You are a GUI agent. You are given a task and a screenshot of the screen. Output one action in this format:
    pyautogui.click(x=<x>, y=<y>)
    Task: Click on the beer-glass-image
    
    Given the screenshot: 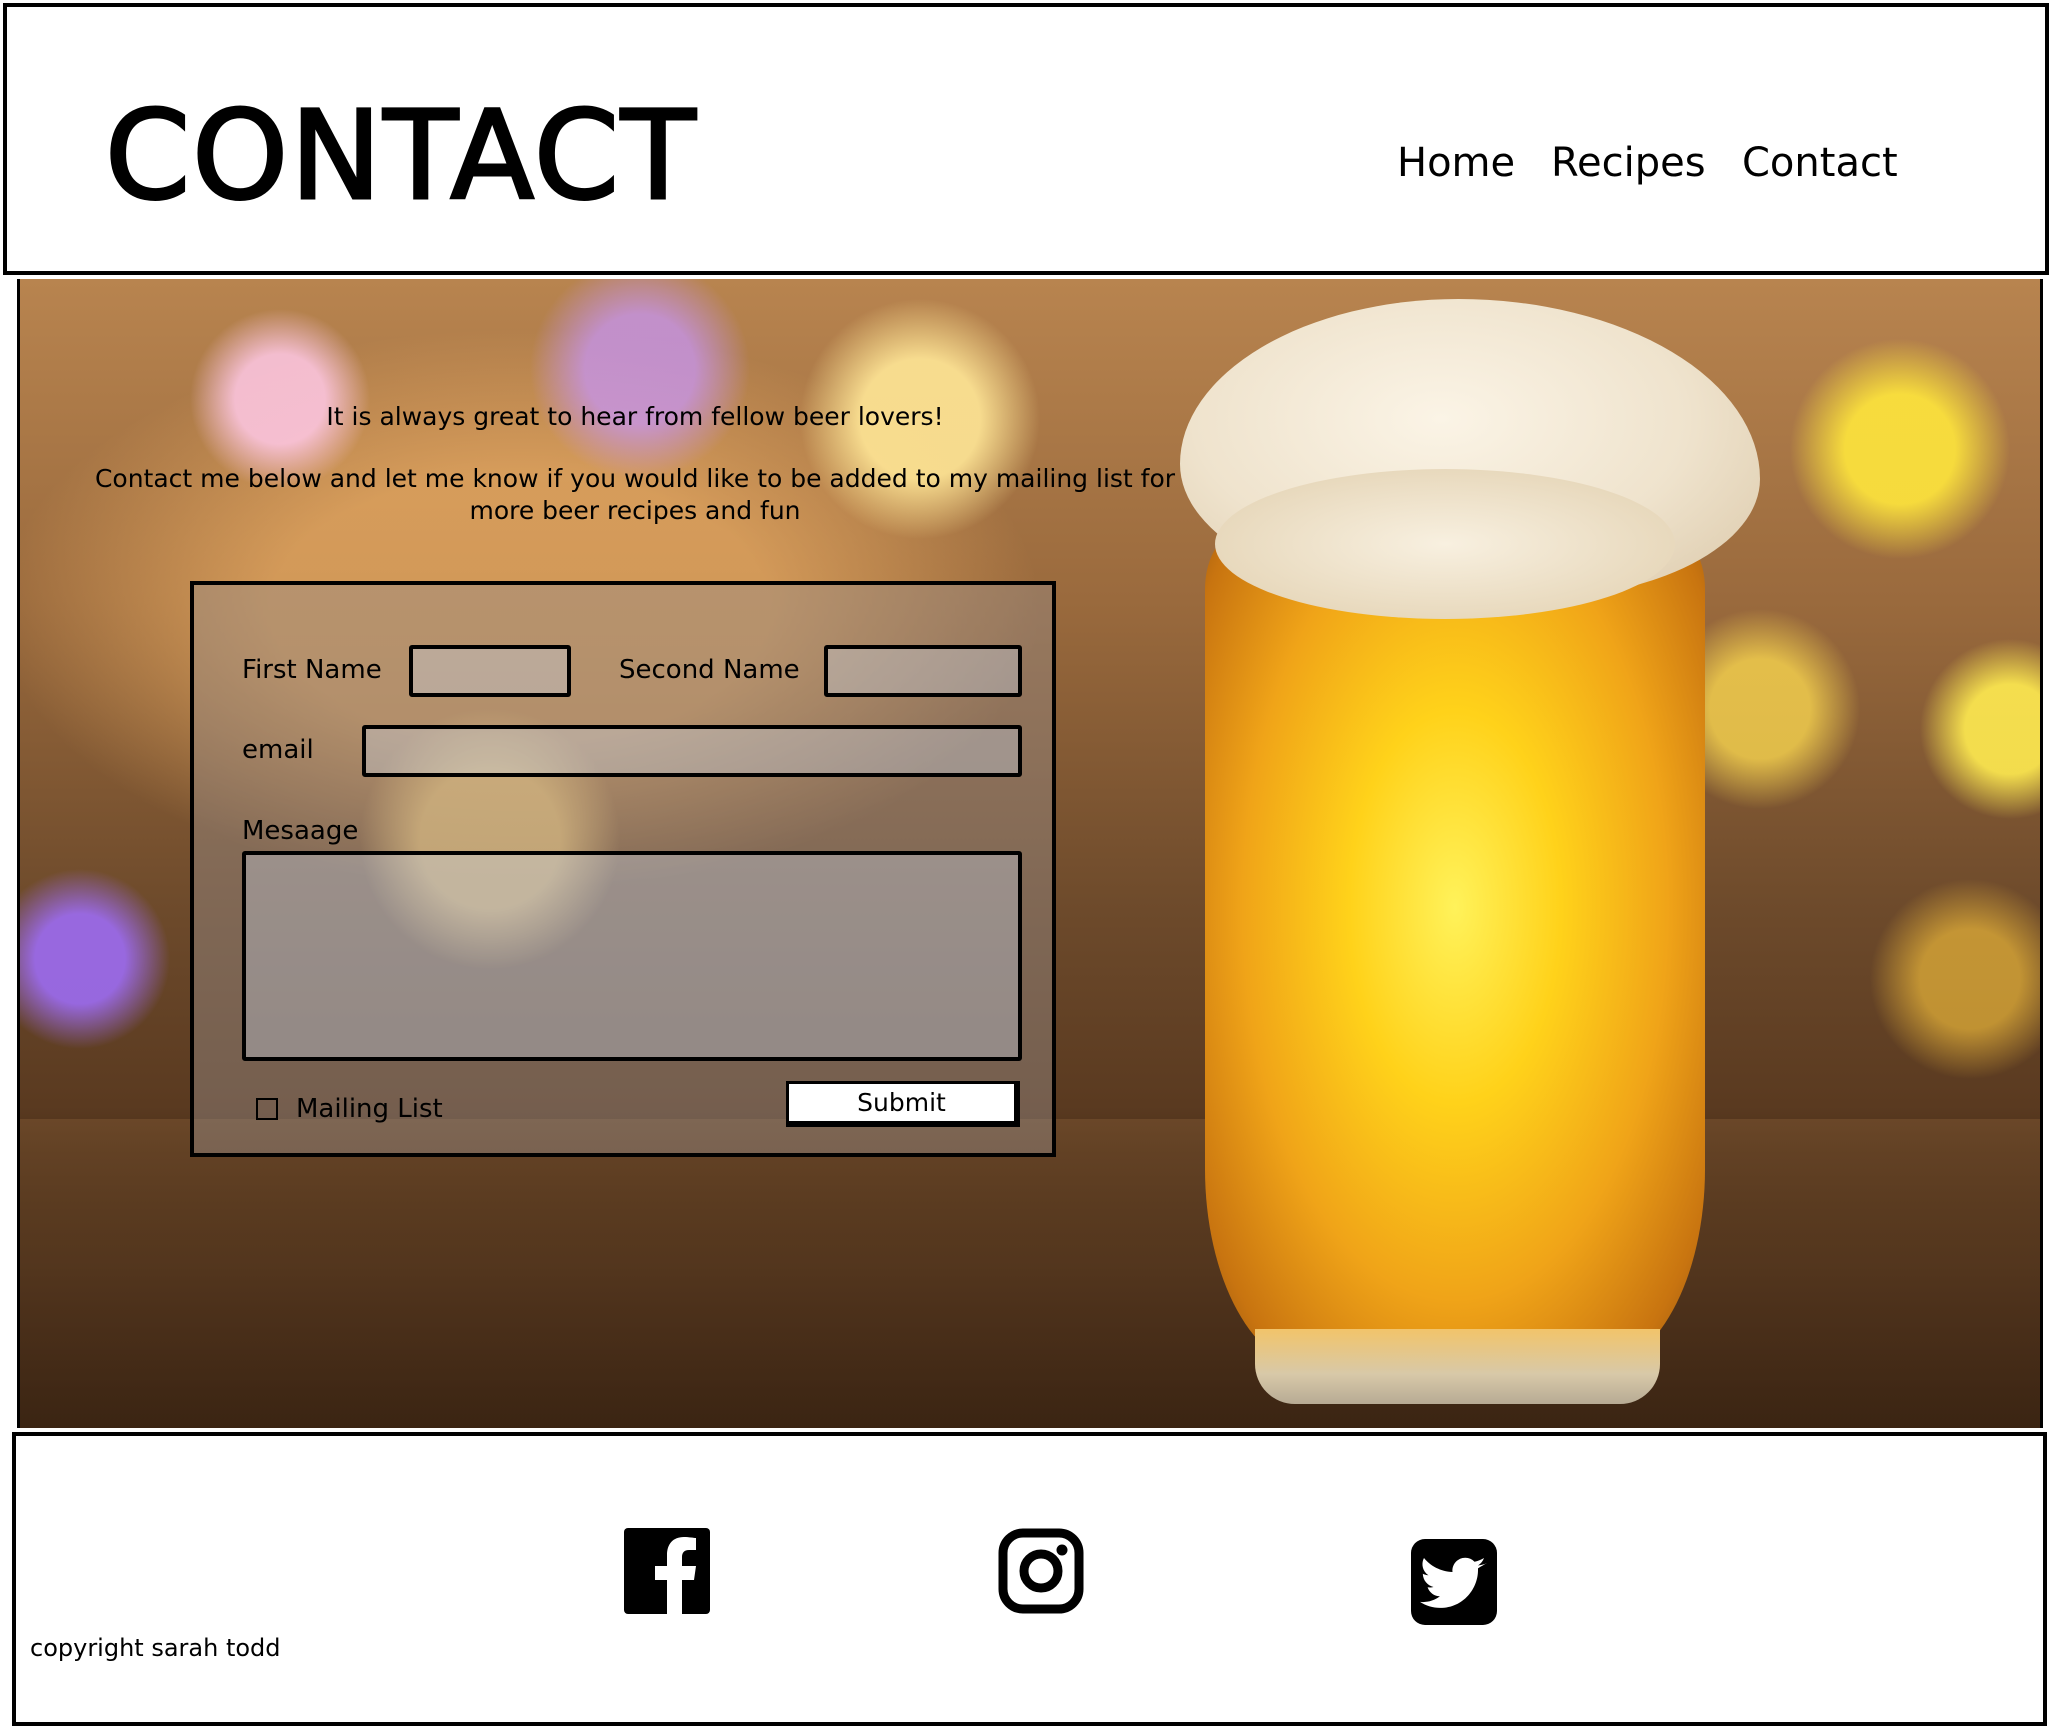 What is the action you would take?
    pyautogui.click(x=1455, y=949)
    